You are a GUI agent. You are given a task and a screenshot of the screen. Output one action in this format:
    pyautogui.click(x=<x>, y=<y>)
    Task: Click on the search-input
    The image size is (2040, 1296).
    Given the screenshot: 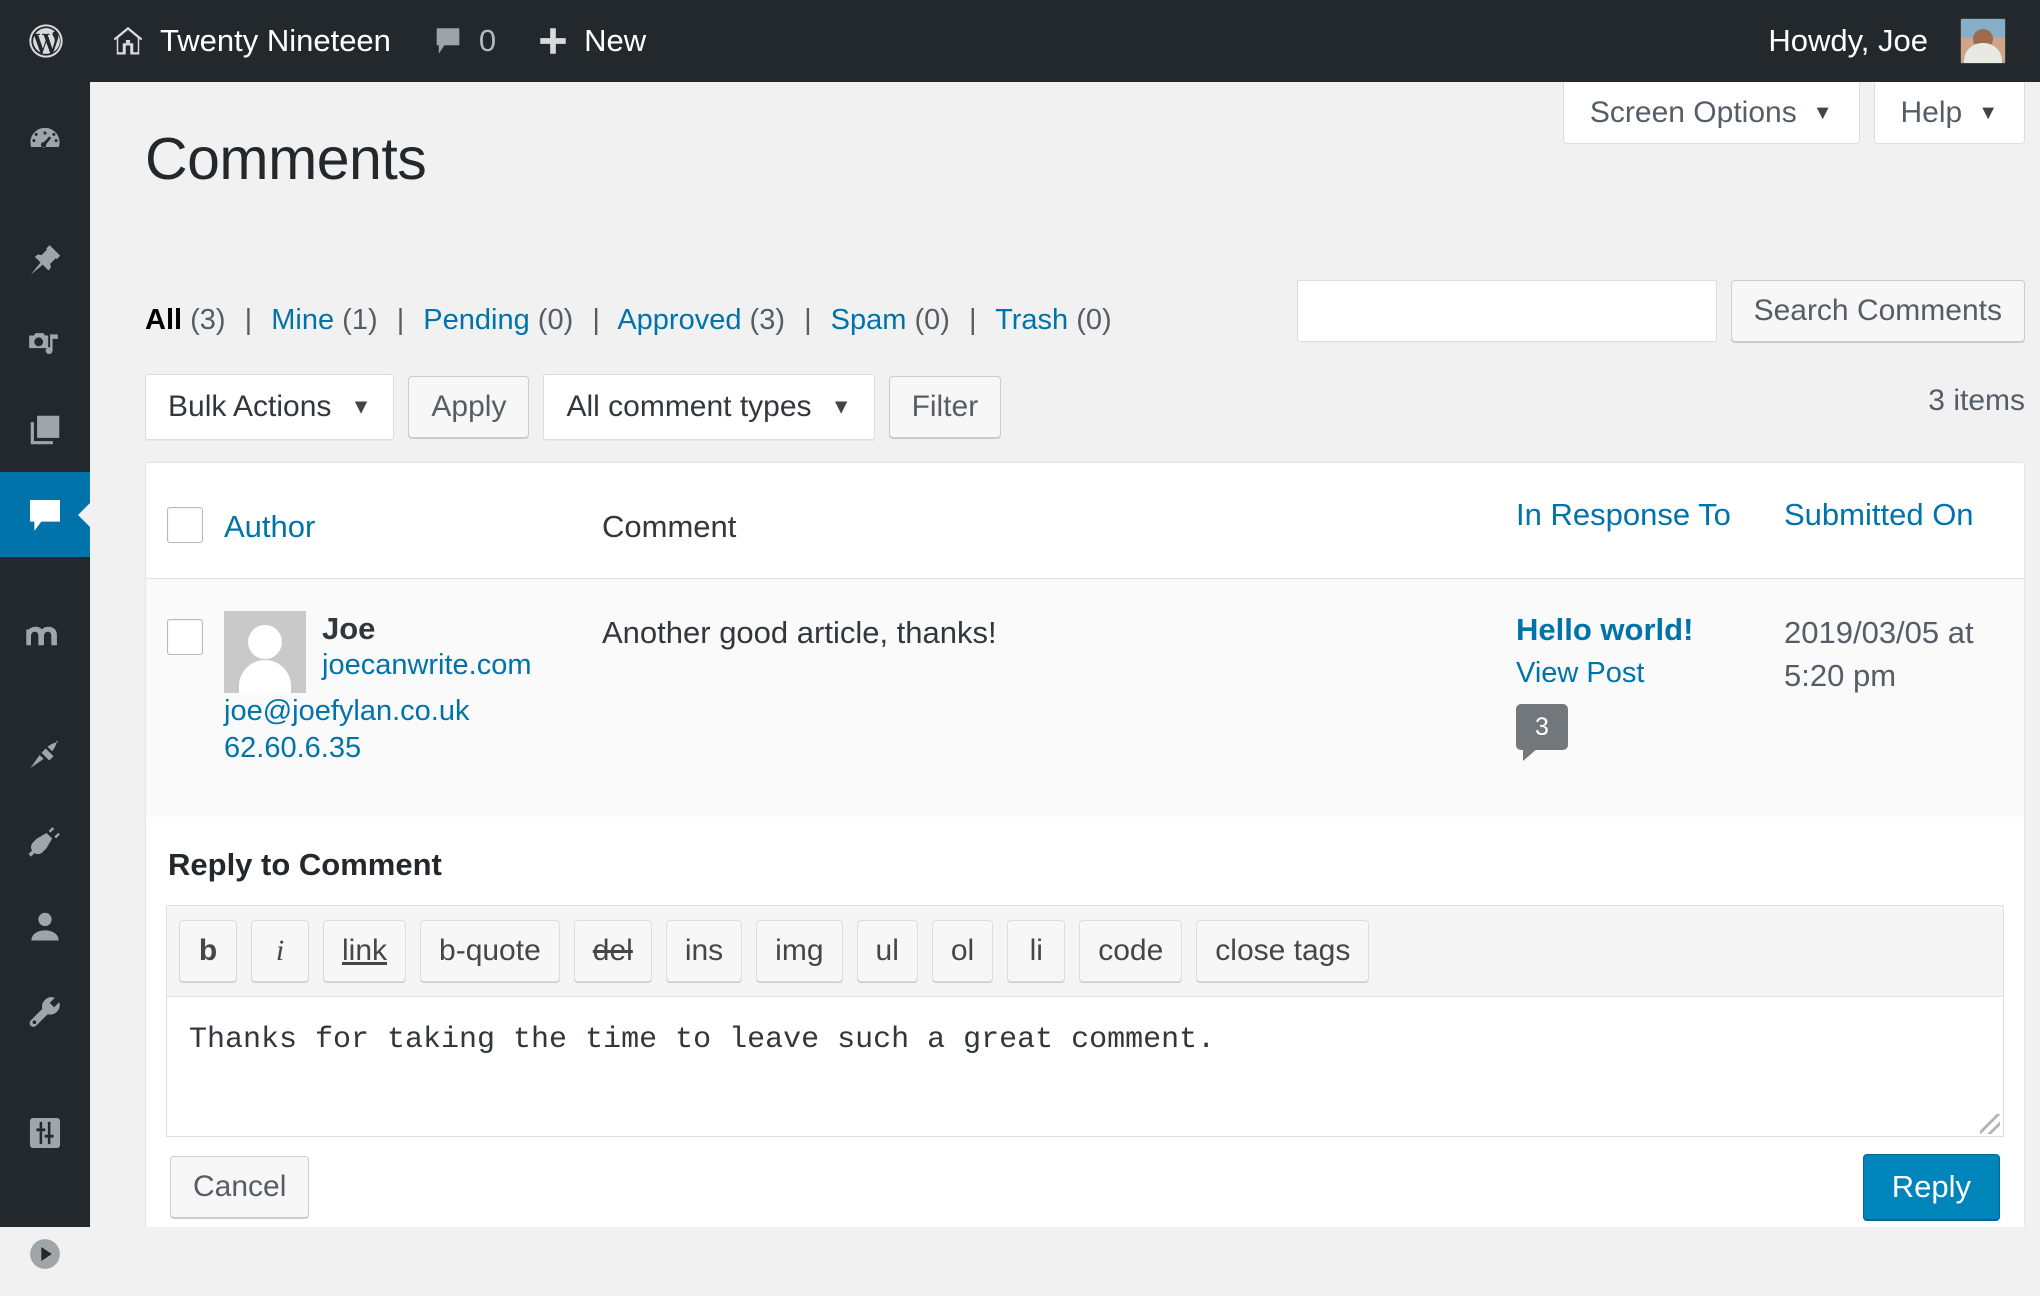 What is the action you would take?
    pyautogui.click(x=1506, y=311)
    